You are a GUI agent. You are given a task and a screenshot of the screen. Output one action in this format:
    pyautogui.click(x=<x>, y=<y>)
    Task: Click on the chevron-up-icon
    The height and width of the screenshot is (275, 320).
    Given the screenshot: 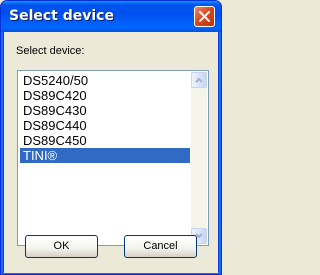 What is the action you would take?
    pyautogui.click(x=199, y=80)
    